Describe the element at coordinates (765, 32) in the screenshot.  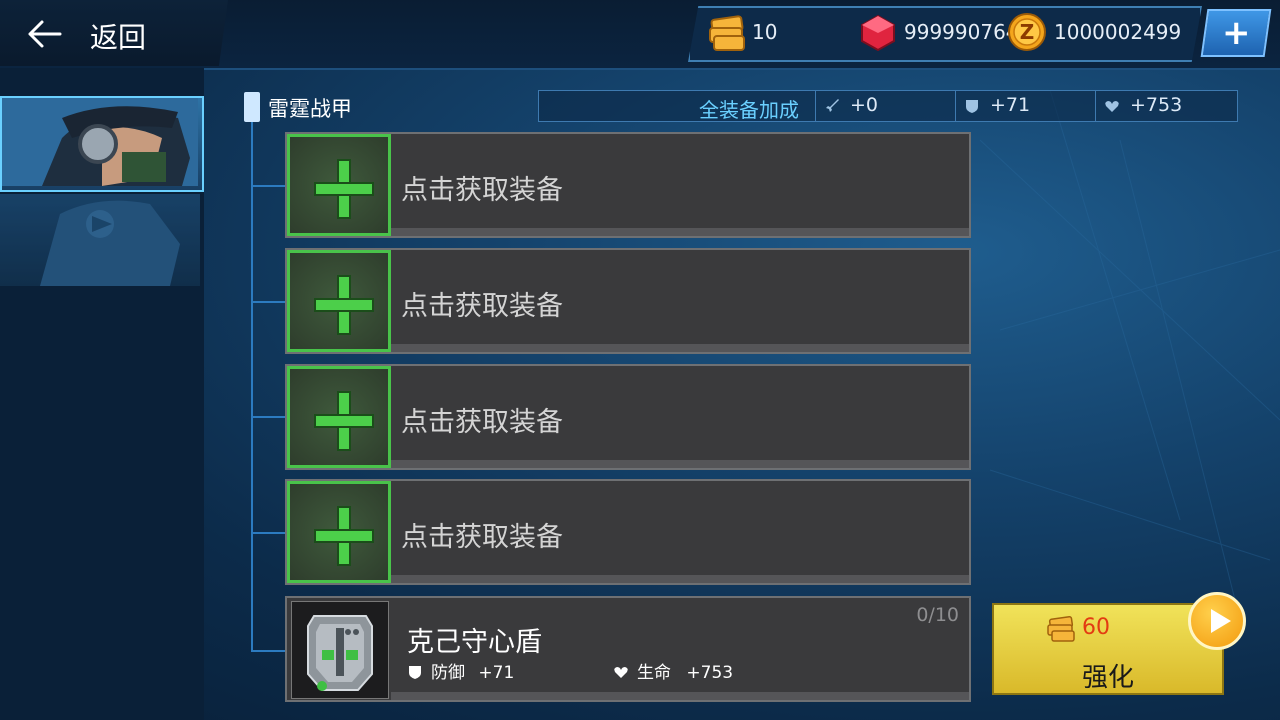
I see `ticket-count: 10` at that location.